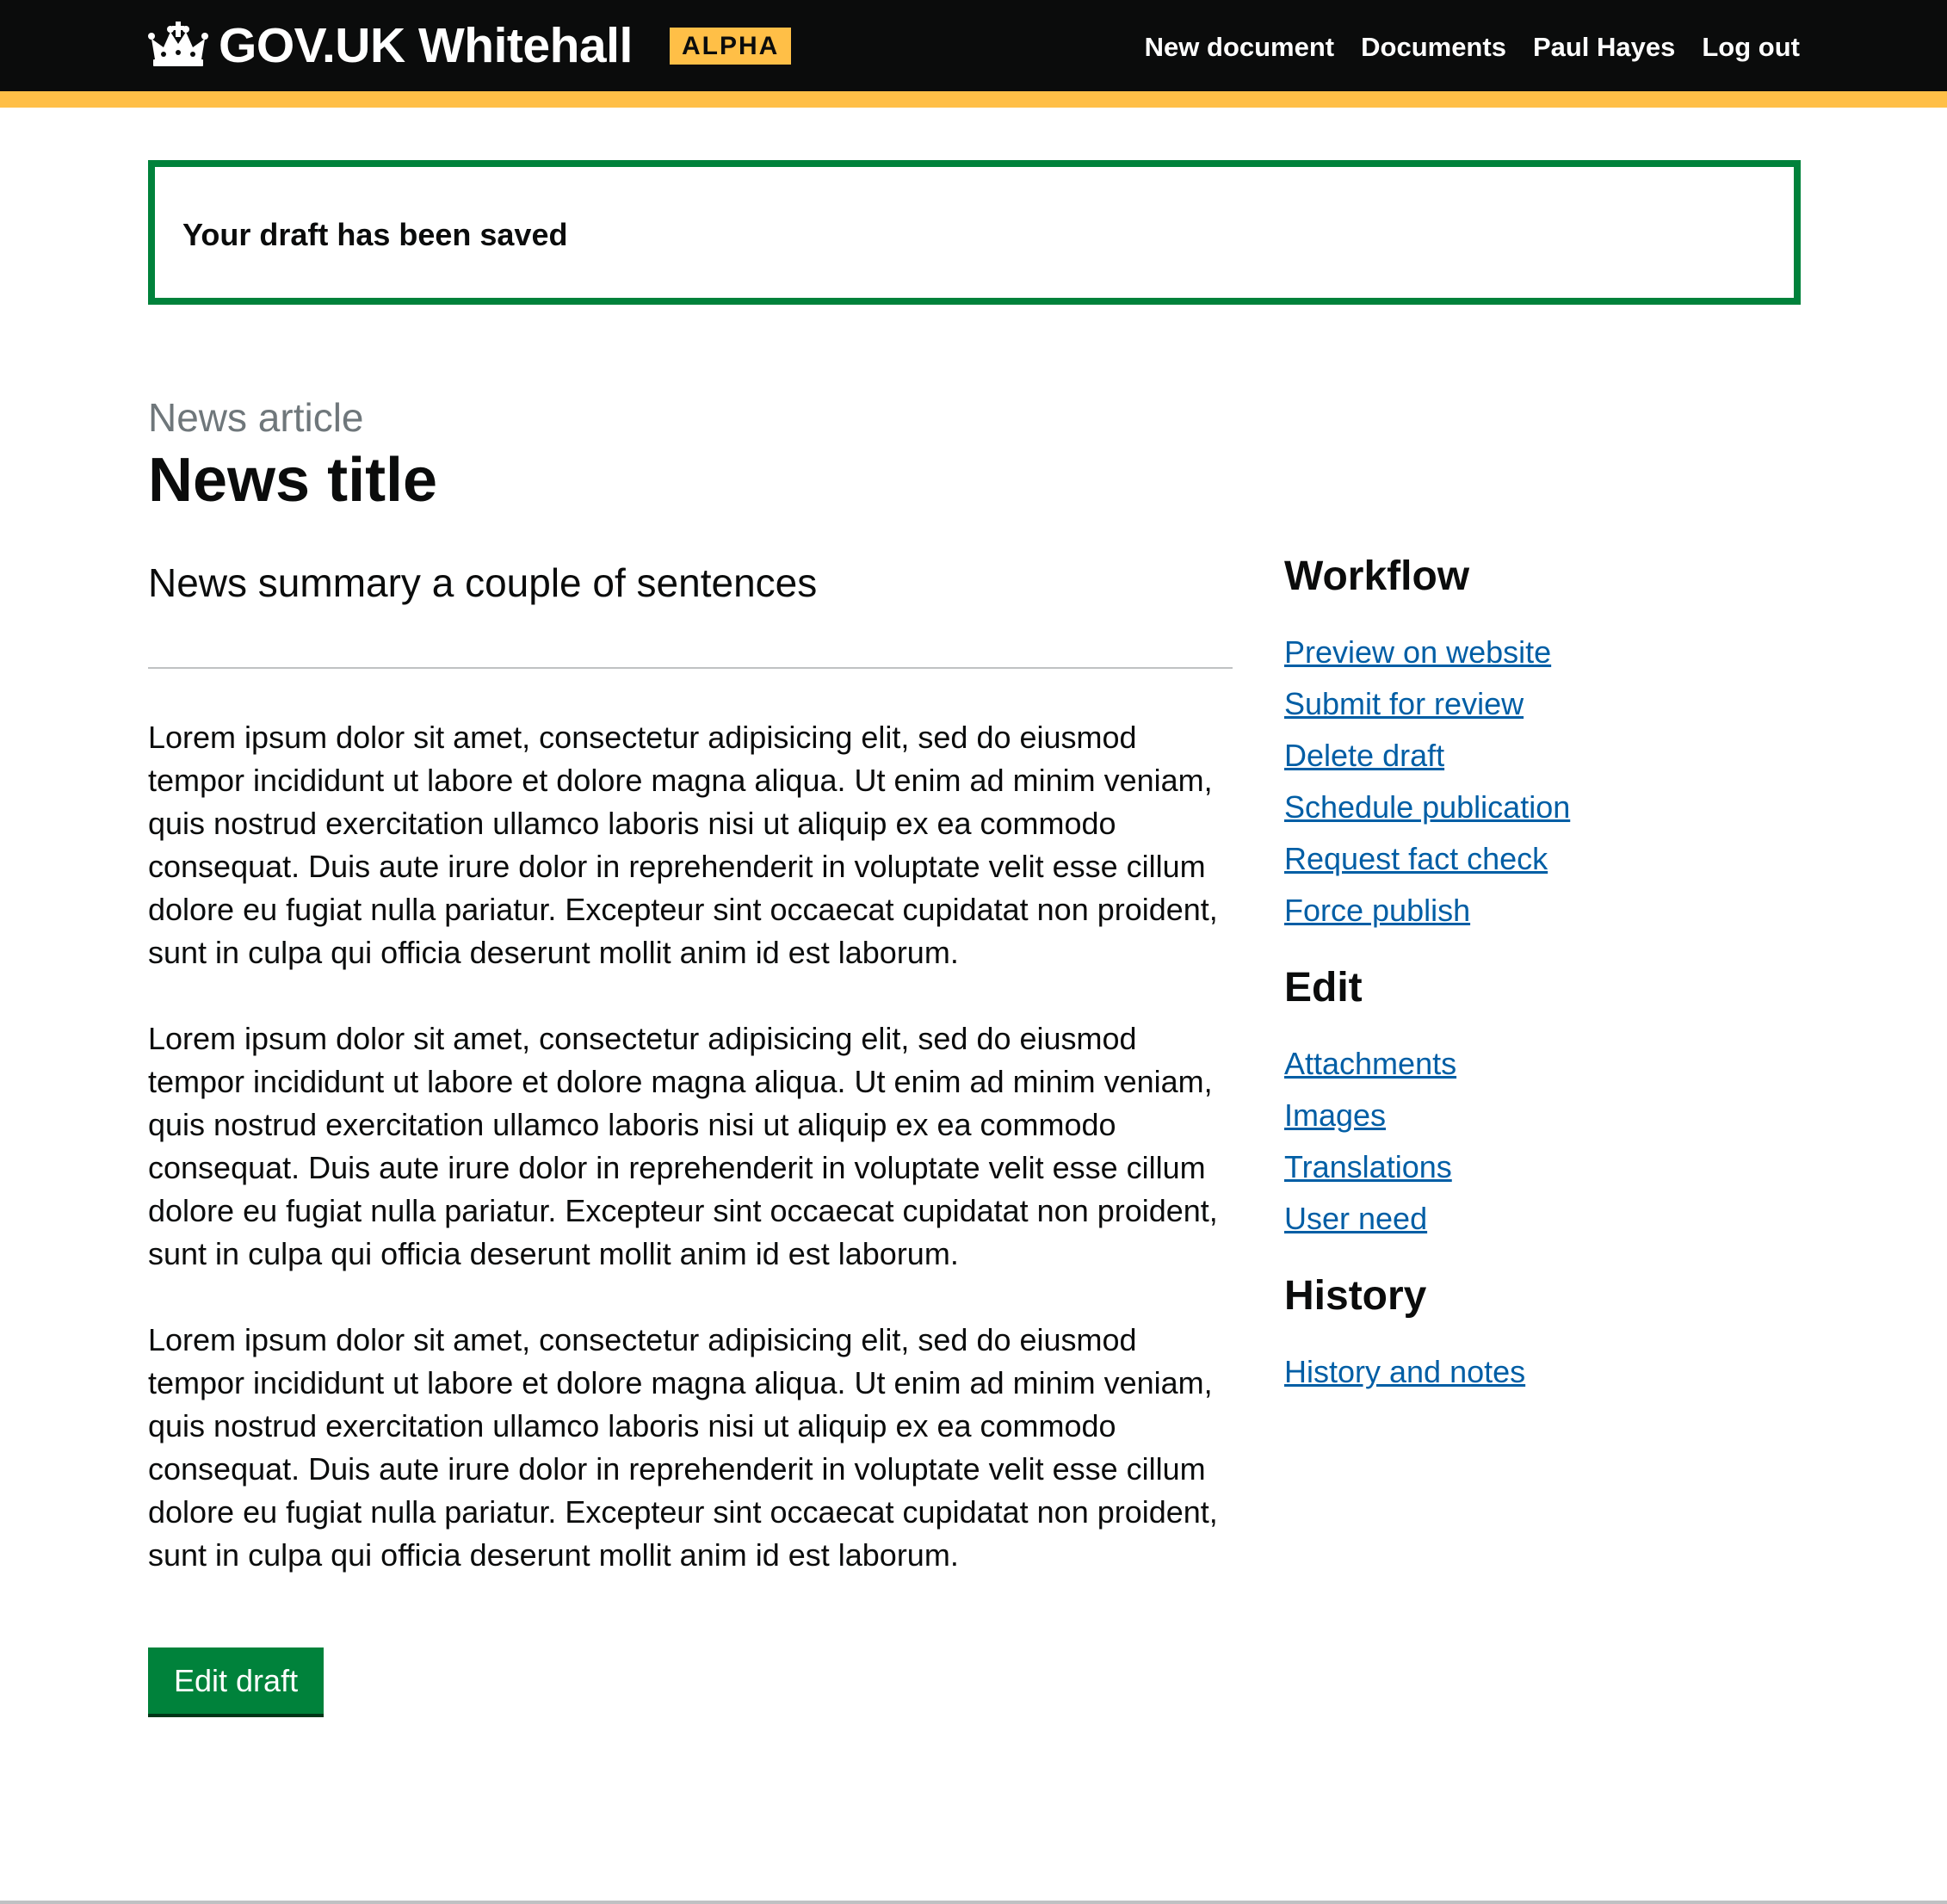  Describe the element at coordinates (1433, 48) in the screenshot. I see `nav-documents: Documents` at that location.